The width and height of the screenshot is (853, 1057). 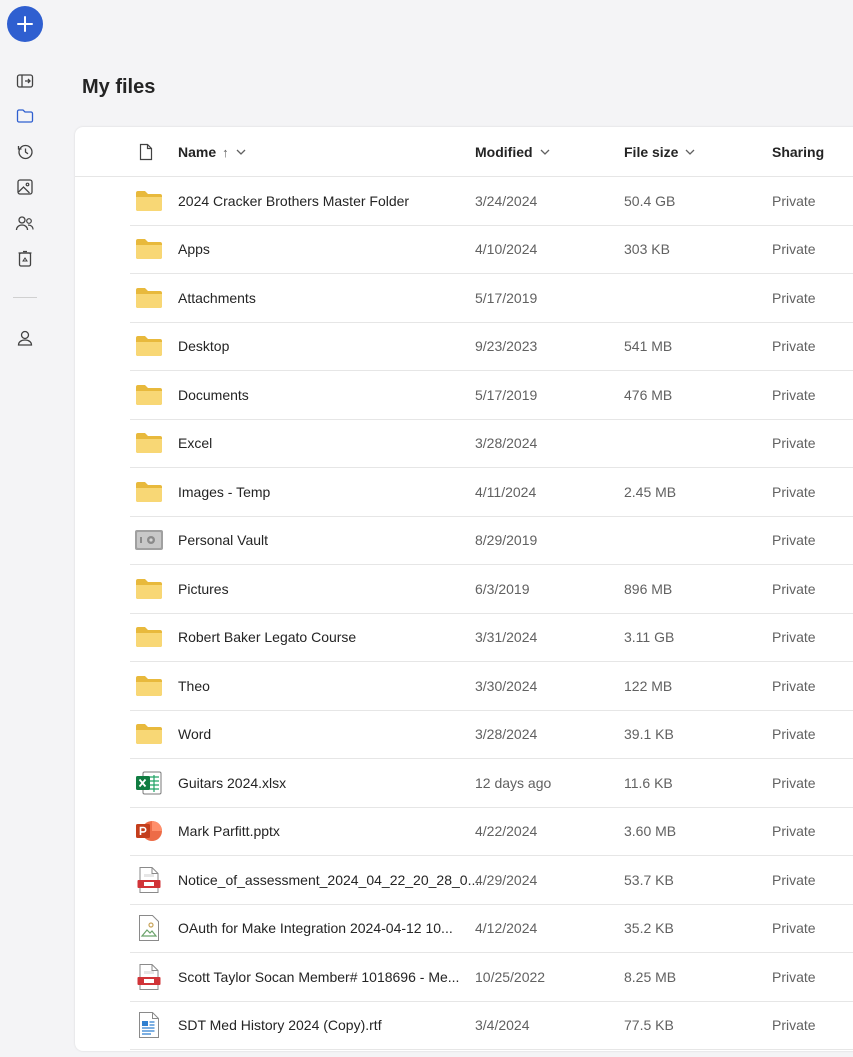 I want to click on file-row: Word 3/28/2024 39.1 KB Private, so click(x=491, y=735).